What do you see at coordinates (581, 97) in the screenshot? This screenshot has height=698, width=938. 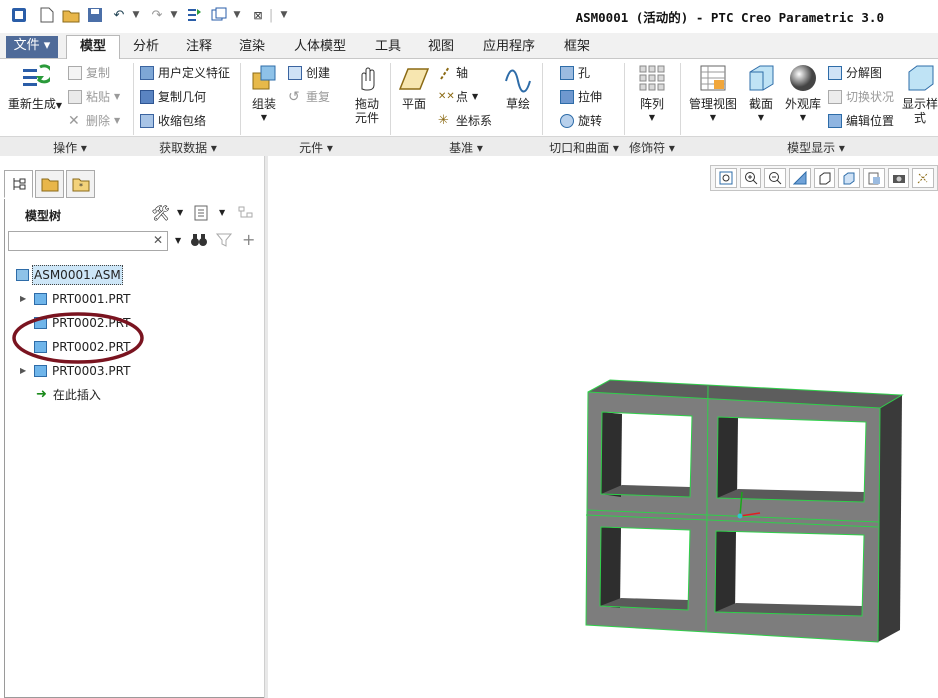 I see `extrude-button: 拉伸` at bounding box center [581, 97].